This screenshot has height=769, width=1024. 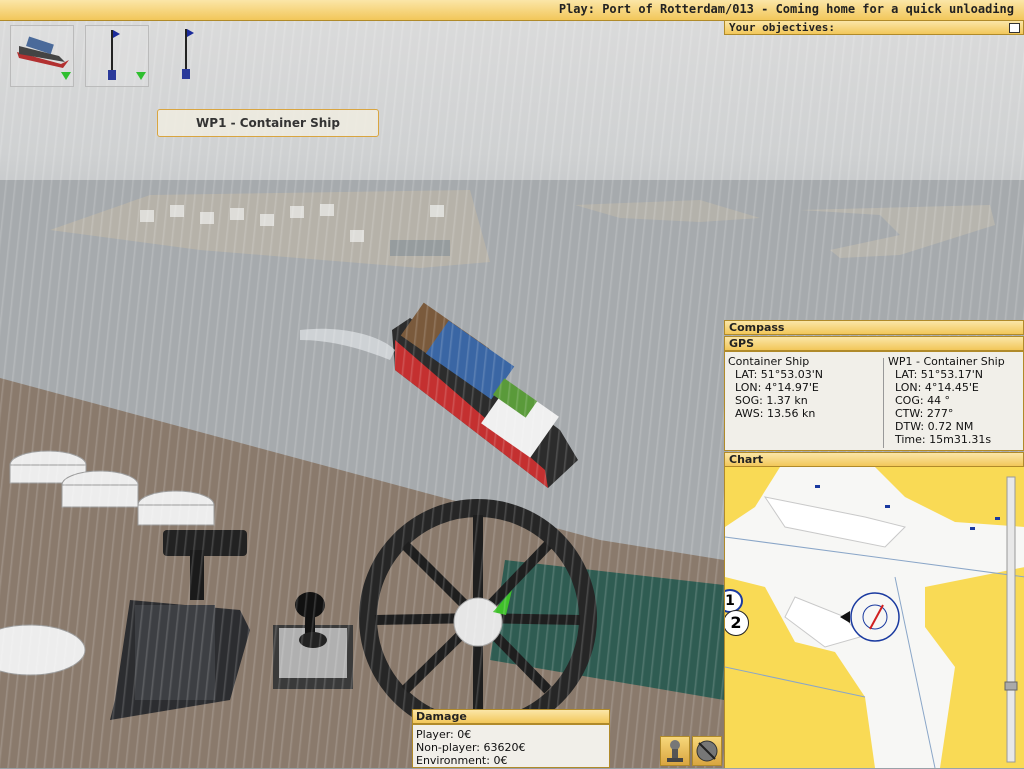 I want to click on gps-target-ctw: CTW: 277°, so click(x=924, y=413).